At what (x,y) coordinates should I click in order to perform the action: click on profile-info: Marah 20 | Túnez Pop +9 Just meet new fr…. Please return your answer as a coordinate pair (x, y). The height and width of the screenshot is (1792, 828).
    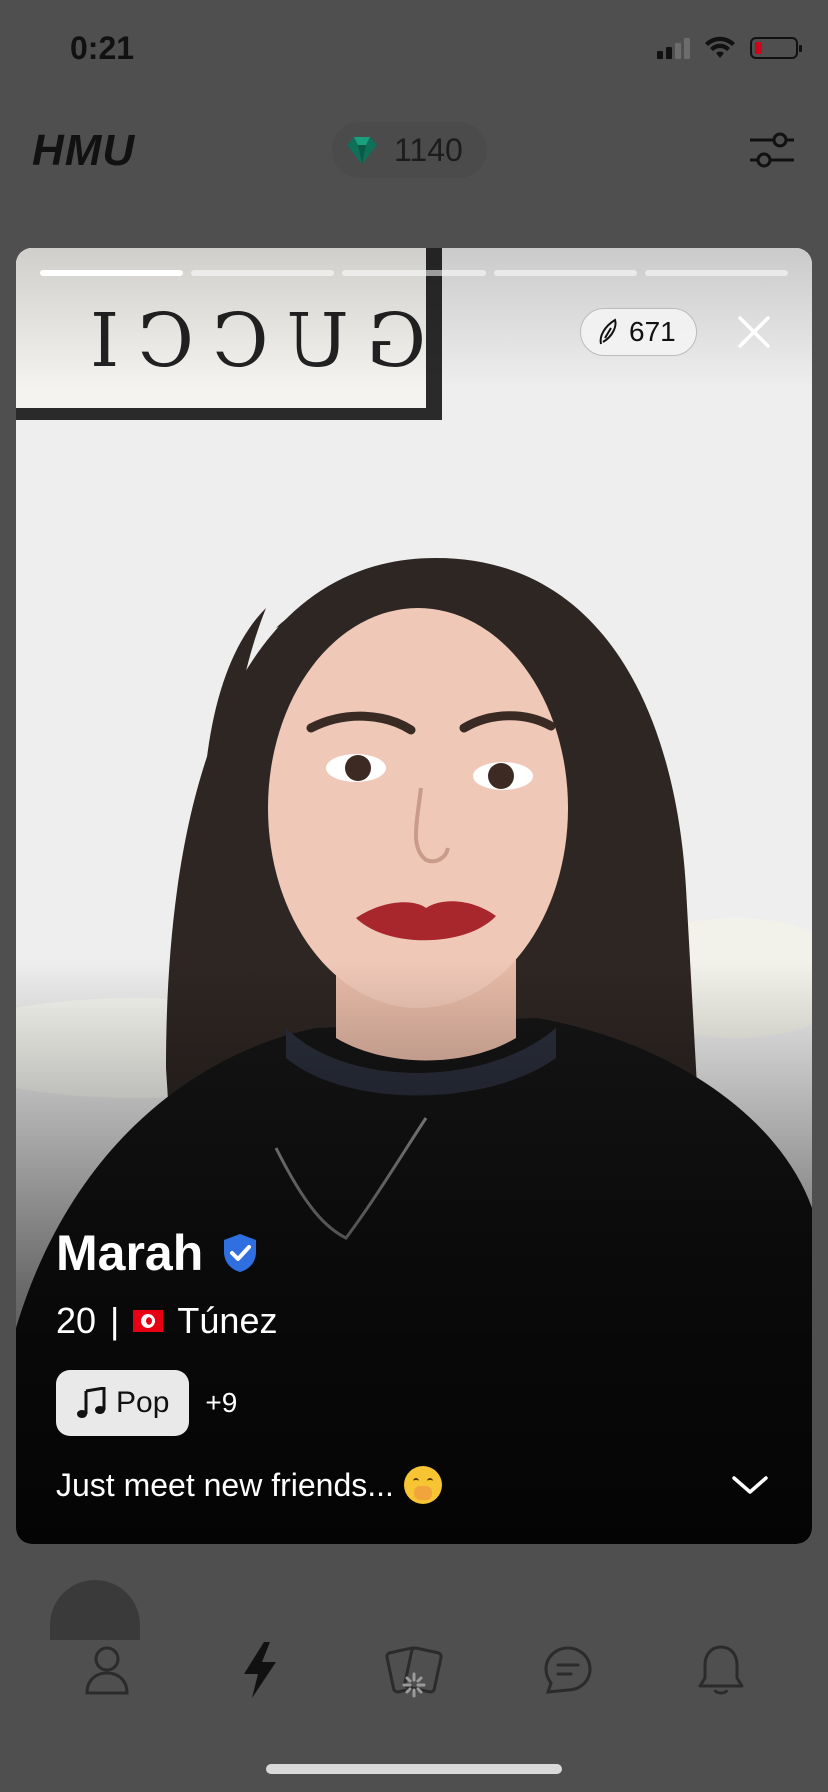
    Looking at the image, I should click on (414, 1364).